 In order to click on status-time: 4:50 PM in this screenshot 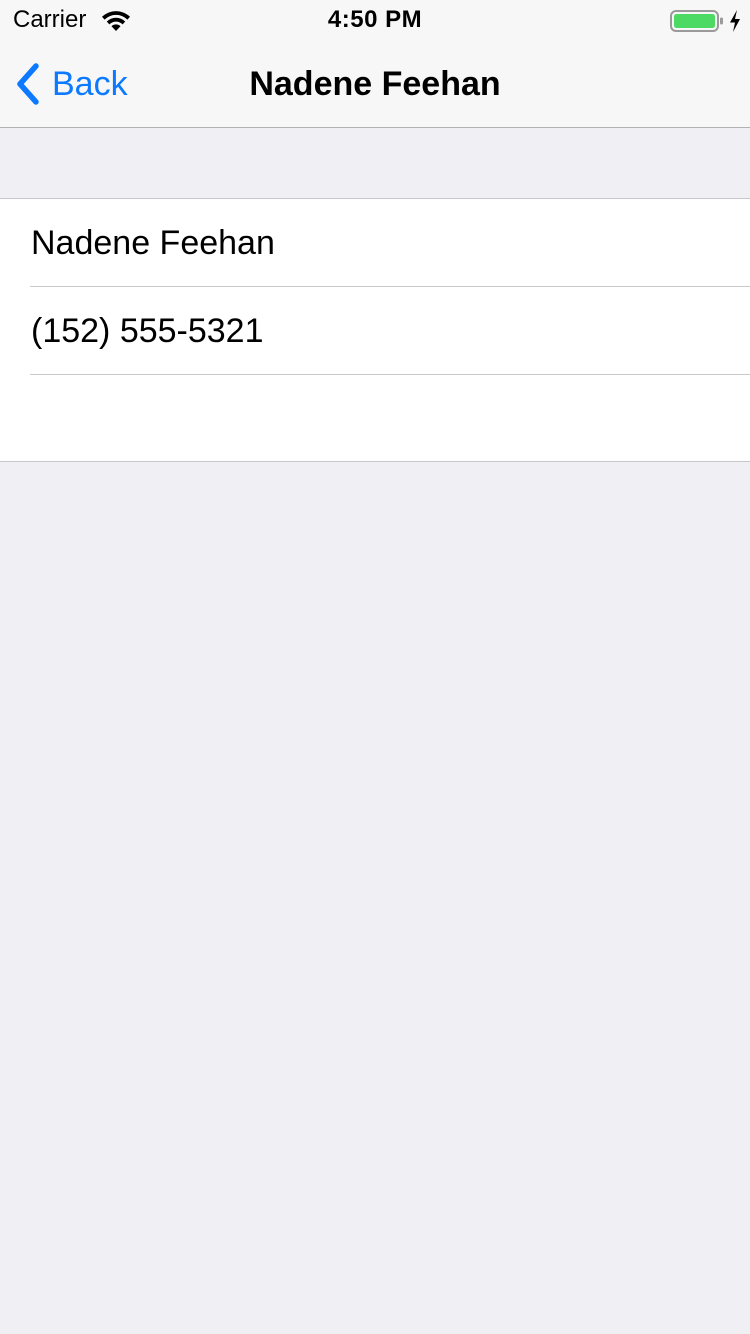, I will do `click(375, 19)`.